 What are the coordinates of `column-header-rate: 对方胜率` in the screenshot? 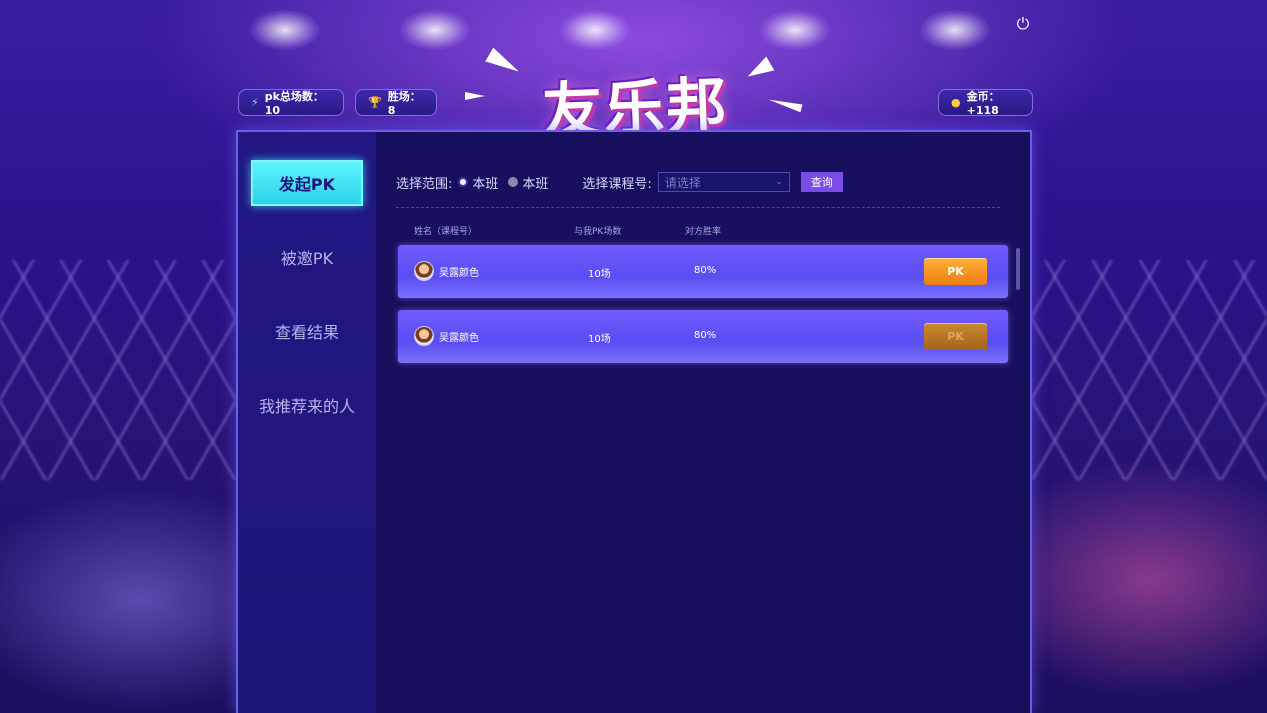 It's located at (703, 232).